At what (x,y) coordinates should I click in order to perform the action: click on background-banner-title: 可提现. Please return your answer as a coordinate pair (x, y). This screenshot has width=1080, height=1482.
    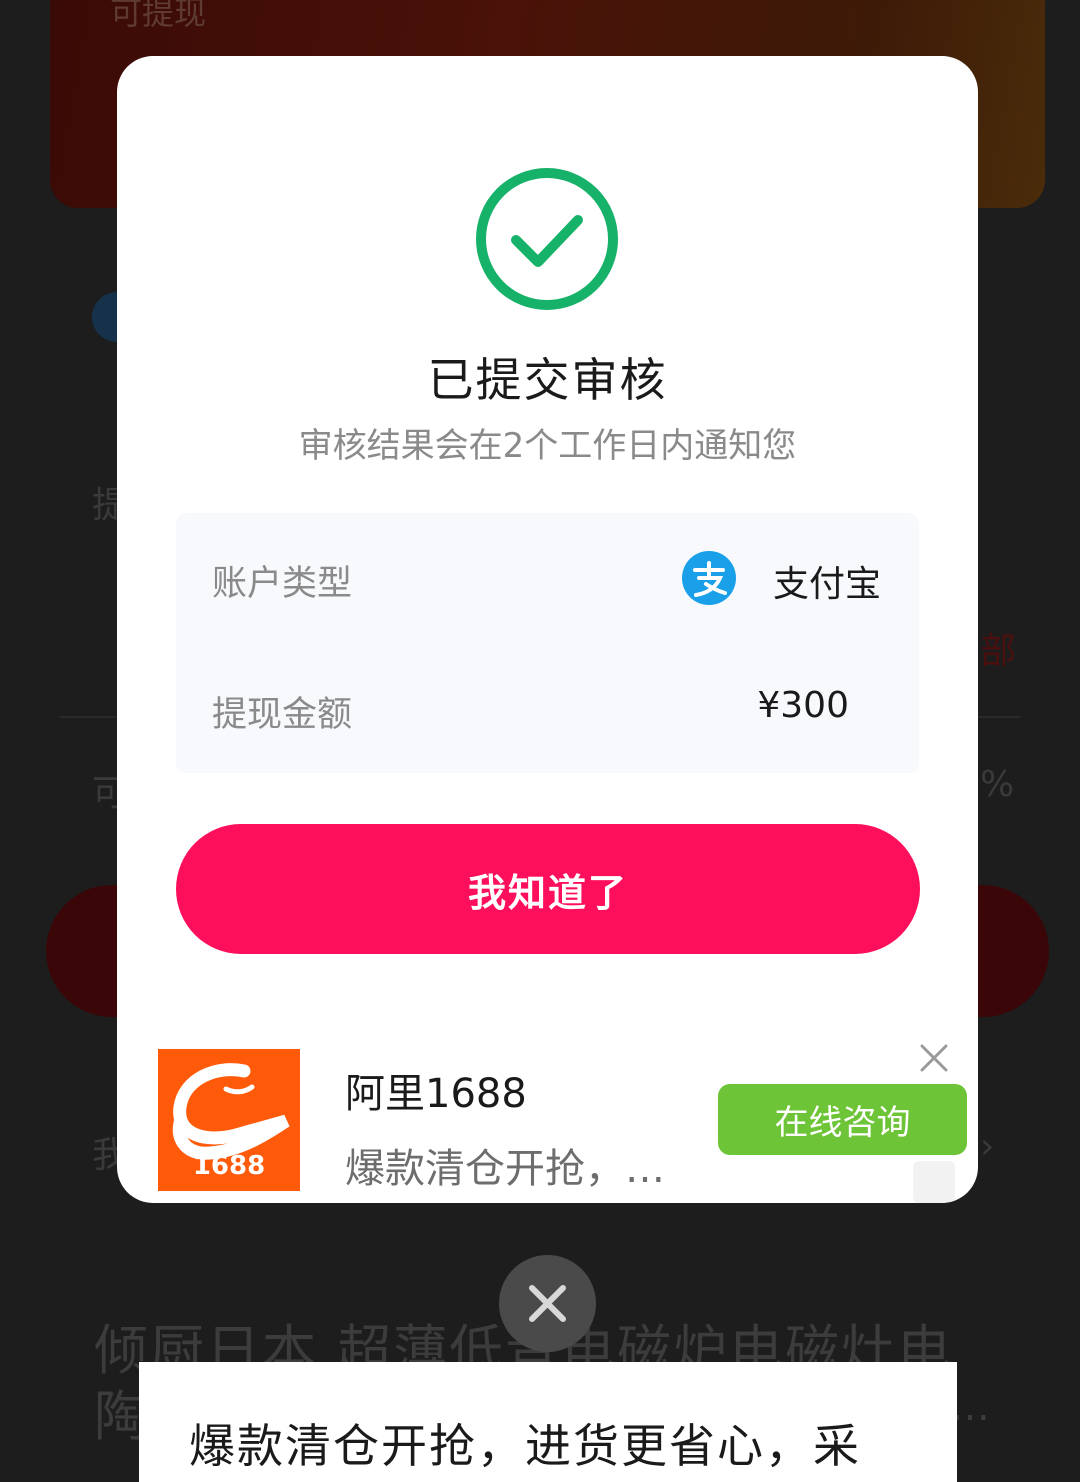
    Looking at the image, I should click on (158, 16).